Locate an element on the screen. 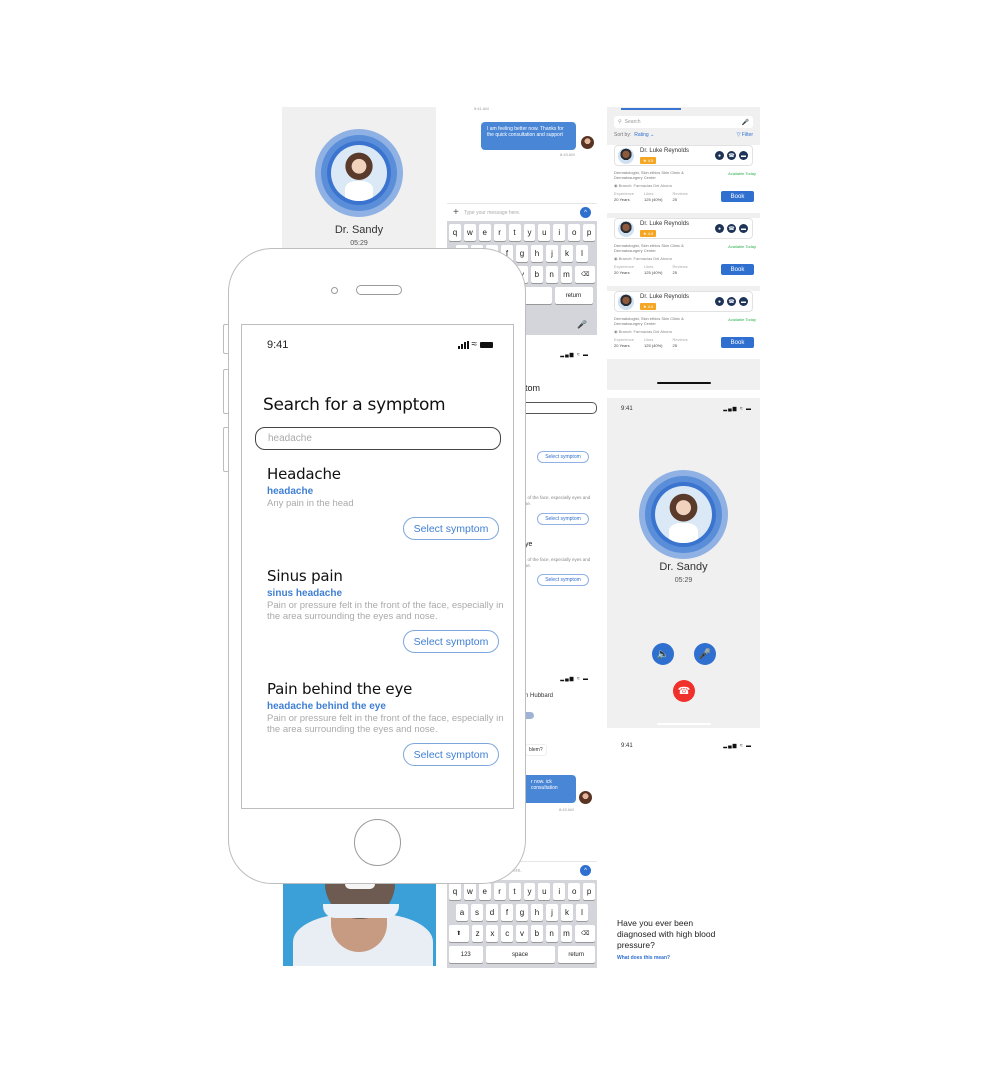 This screenshot has width=1000, height=1074. filter-button: ▽ Filter is located at coordinates (745, 135).